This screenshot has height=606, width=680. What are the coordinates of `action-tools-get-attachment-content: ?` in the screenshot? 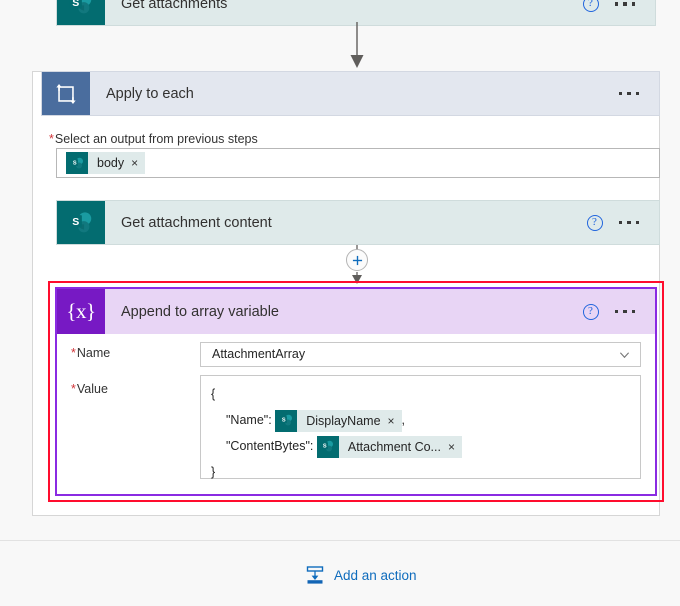 It's located at (623, 222).